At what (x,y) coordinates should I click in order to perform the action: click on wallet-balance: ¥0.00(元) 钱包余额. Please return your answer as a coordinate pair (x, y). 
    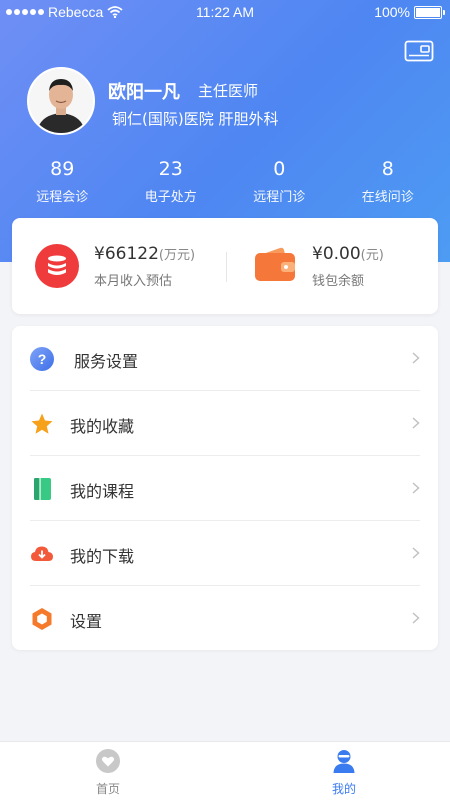
    Looking at the image, I should click on (351, 266).